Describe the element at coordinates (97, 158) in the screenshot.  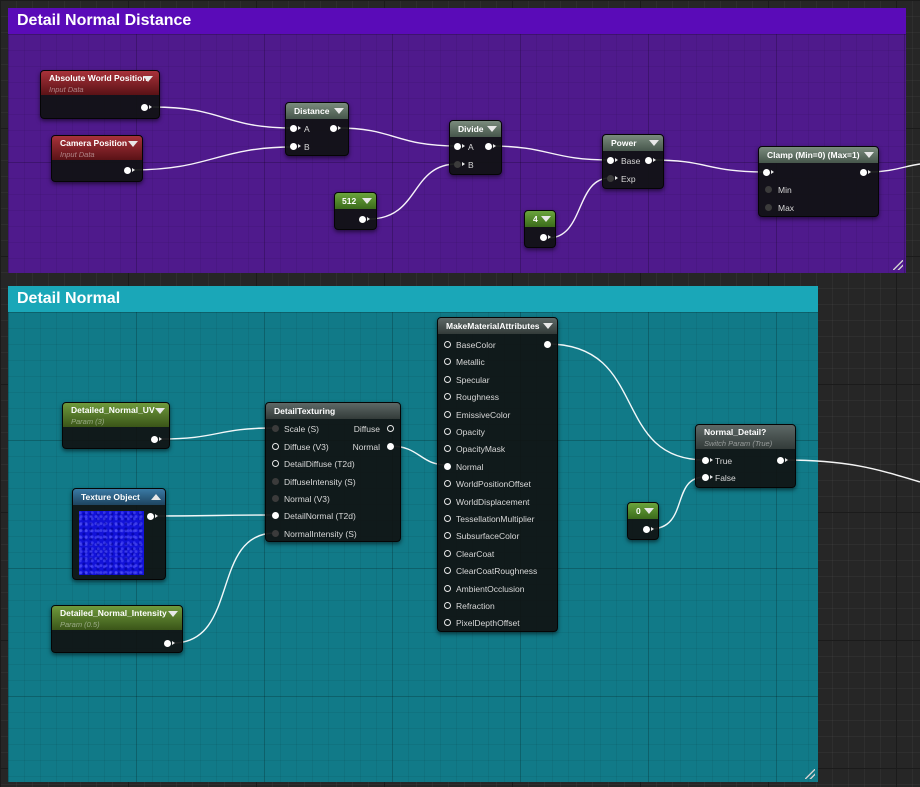
I see `node-camera-position: Camera Position Input Data` at that location.